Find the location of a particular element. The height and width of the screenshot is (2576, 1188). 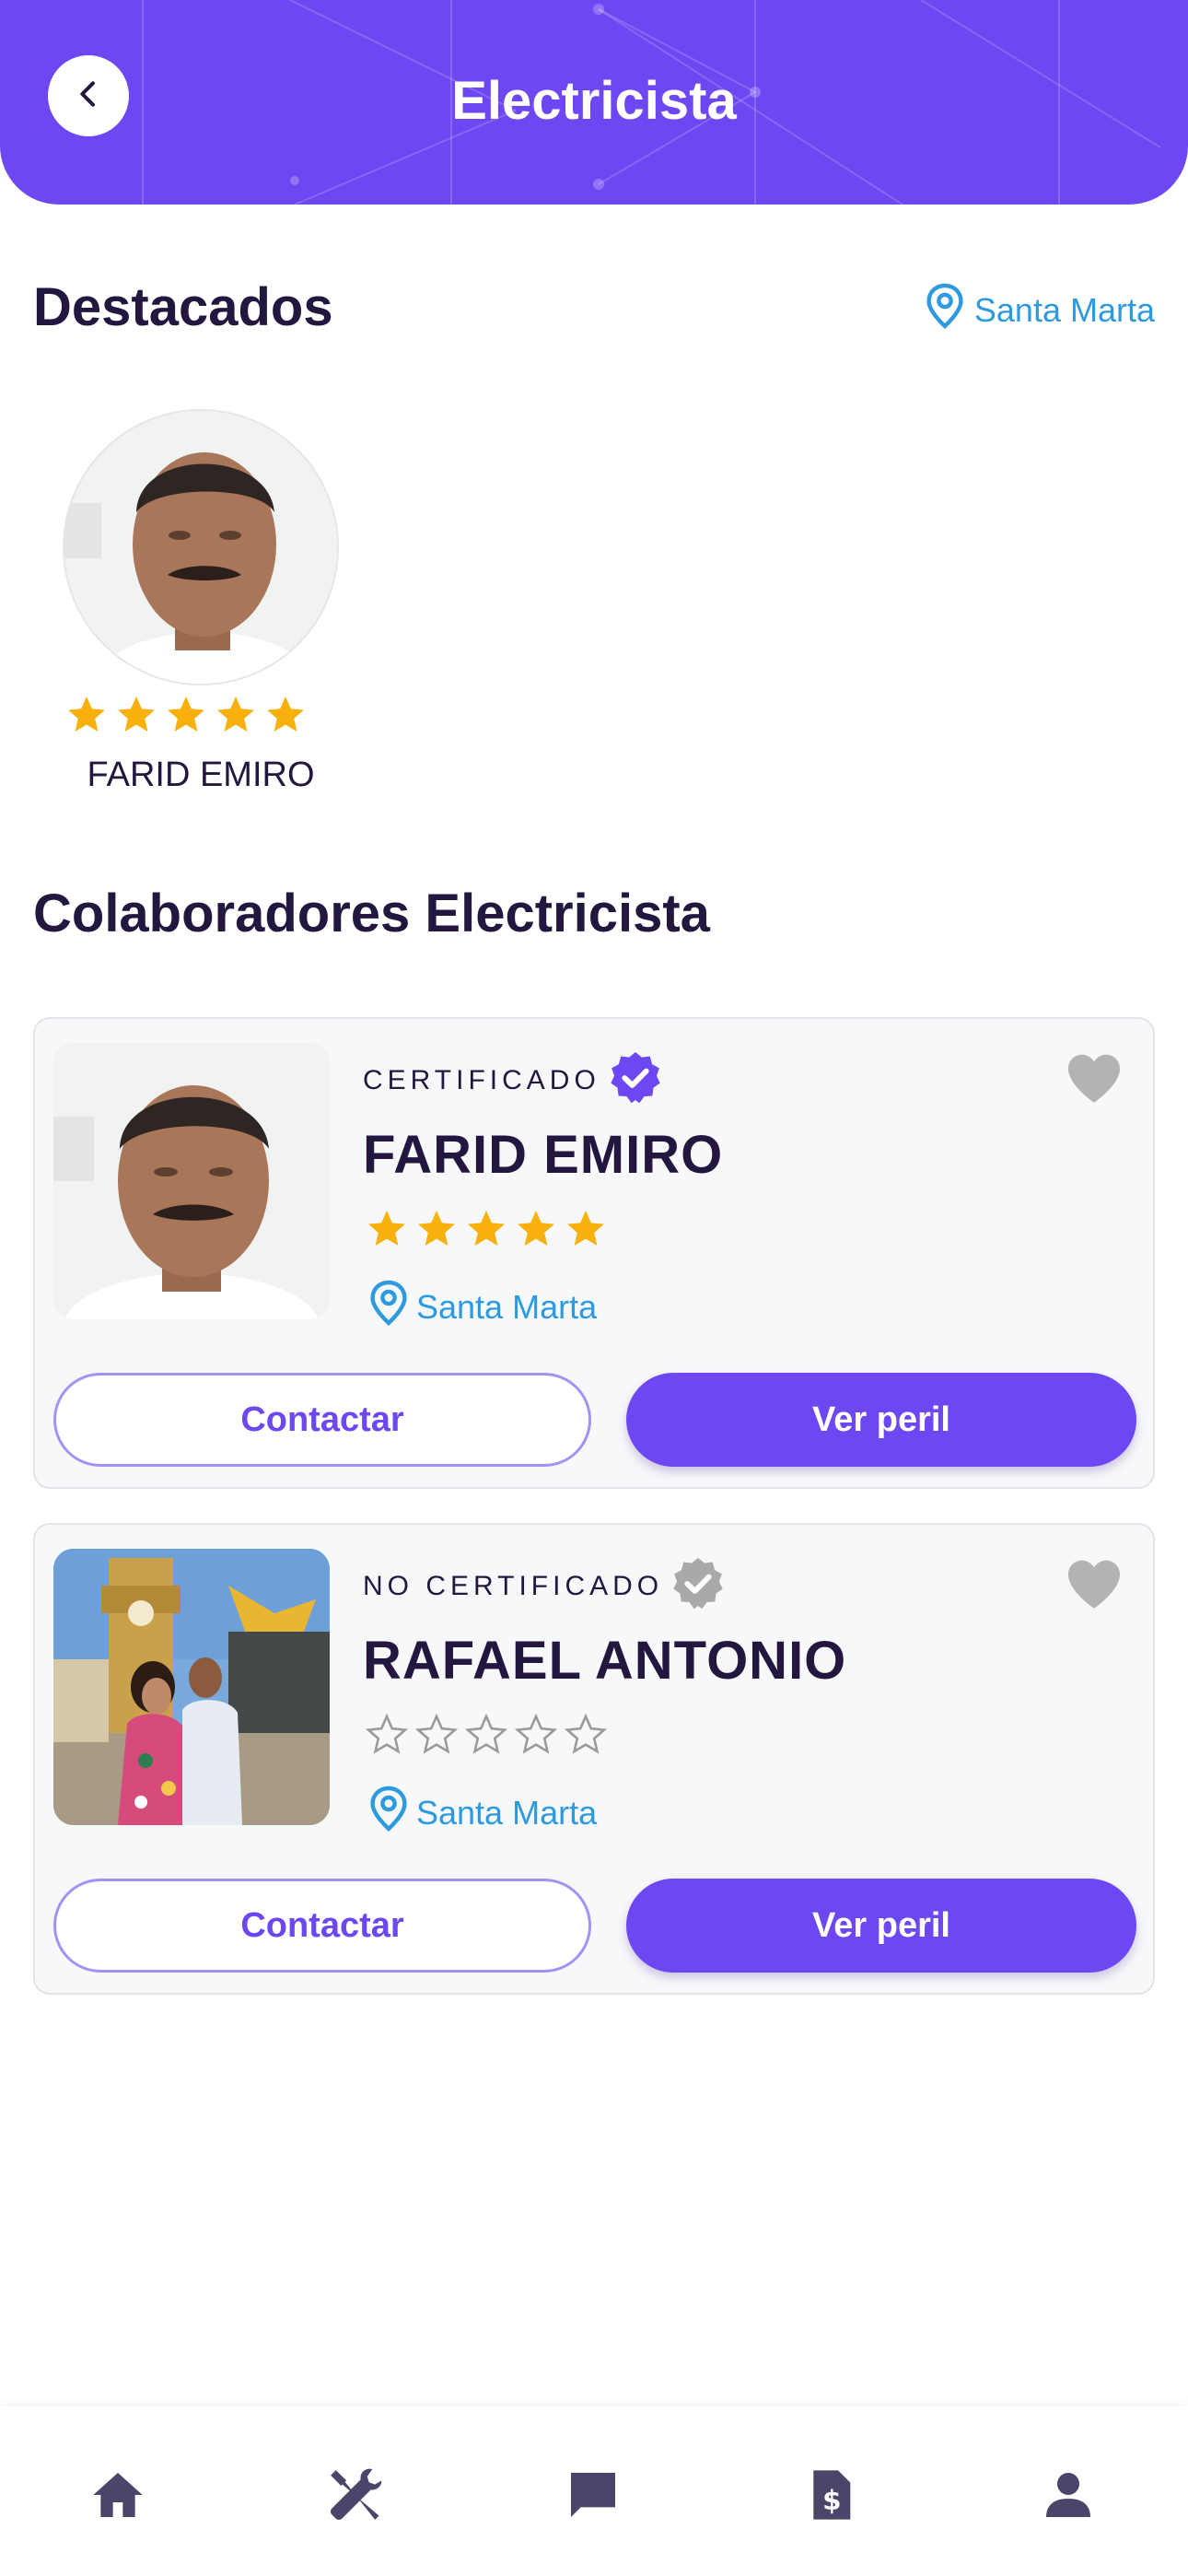

nav-home is located at coordinates (118, 2497).